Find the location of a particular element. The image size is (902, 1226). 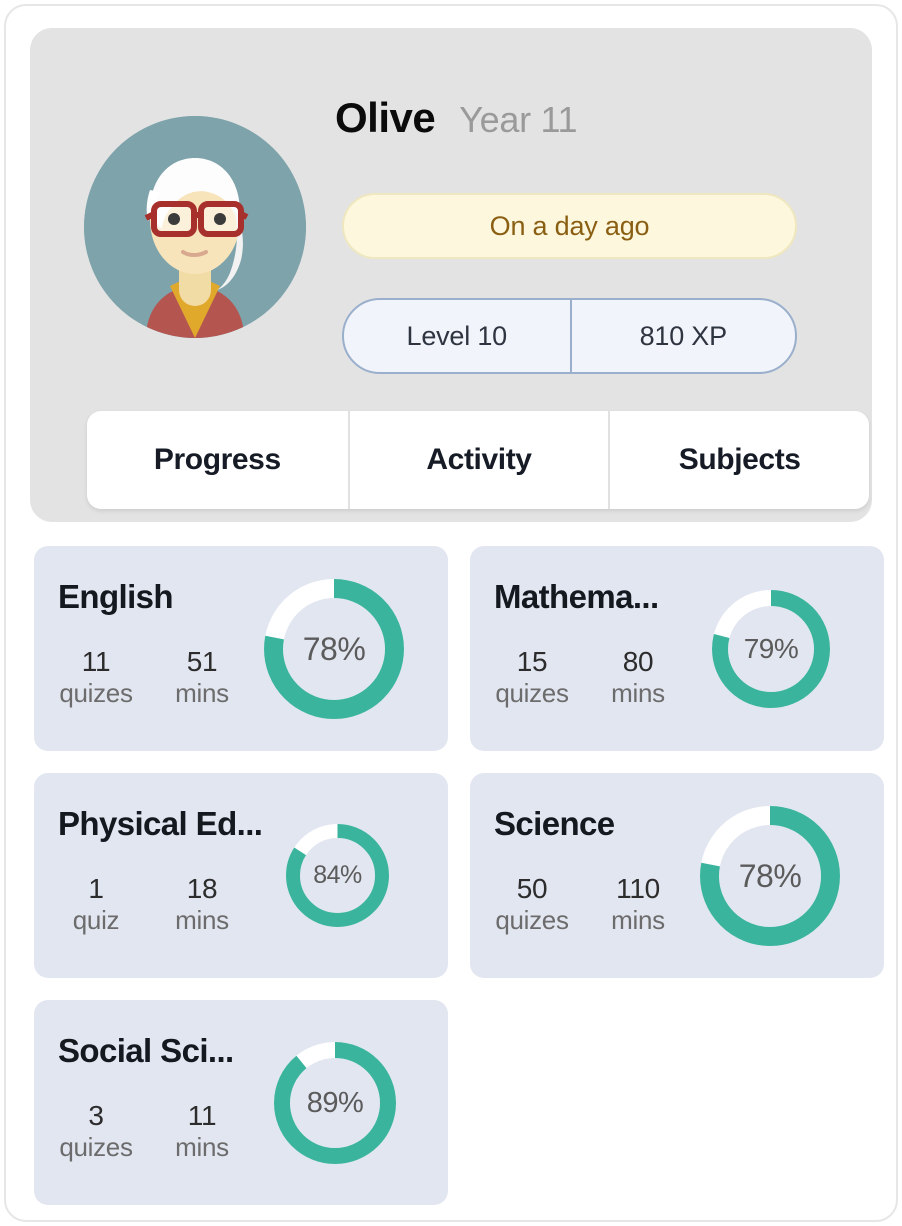

subject-stats: 15 quizes 80 mins is located at coordinates (585, 677).